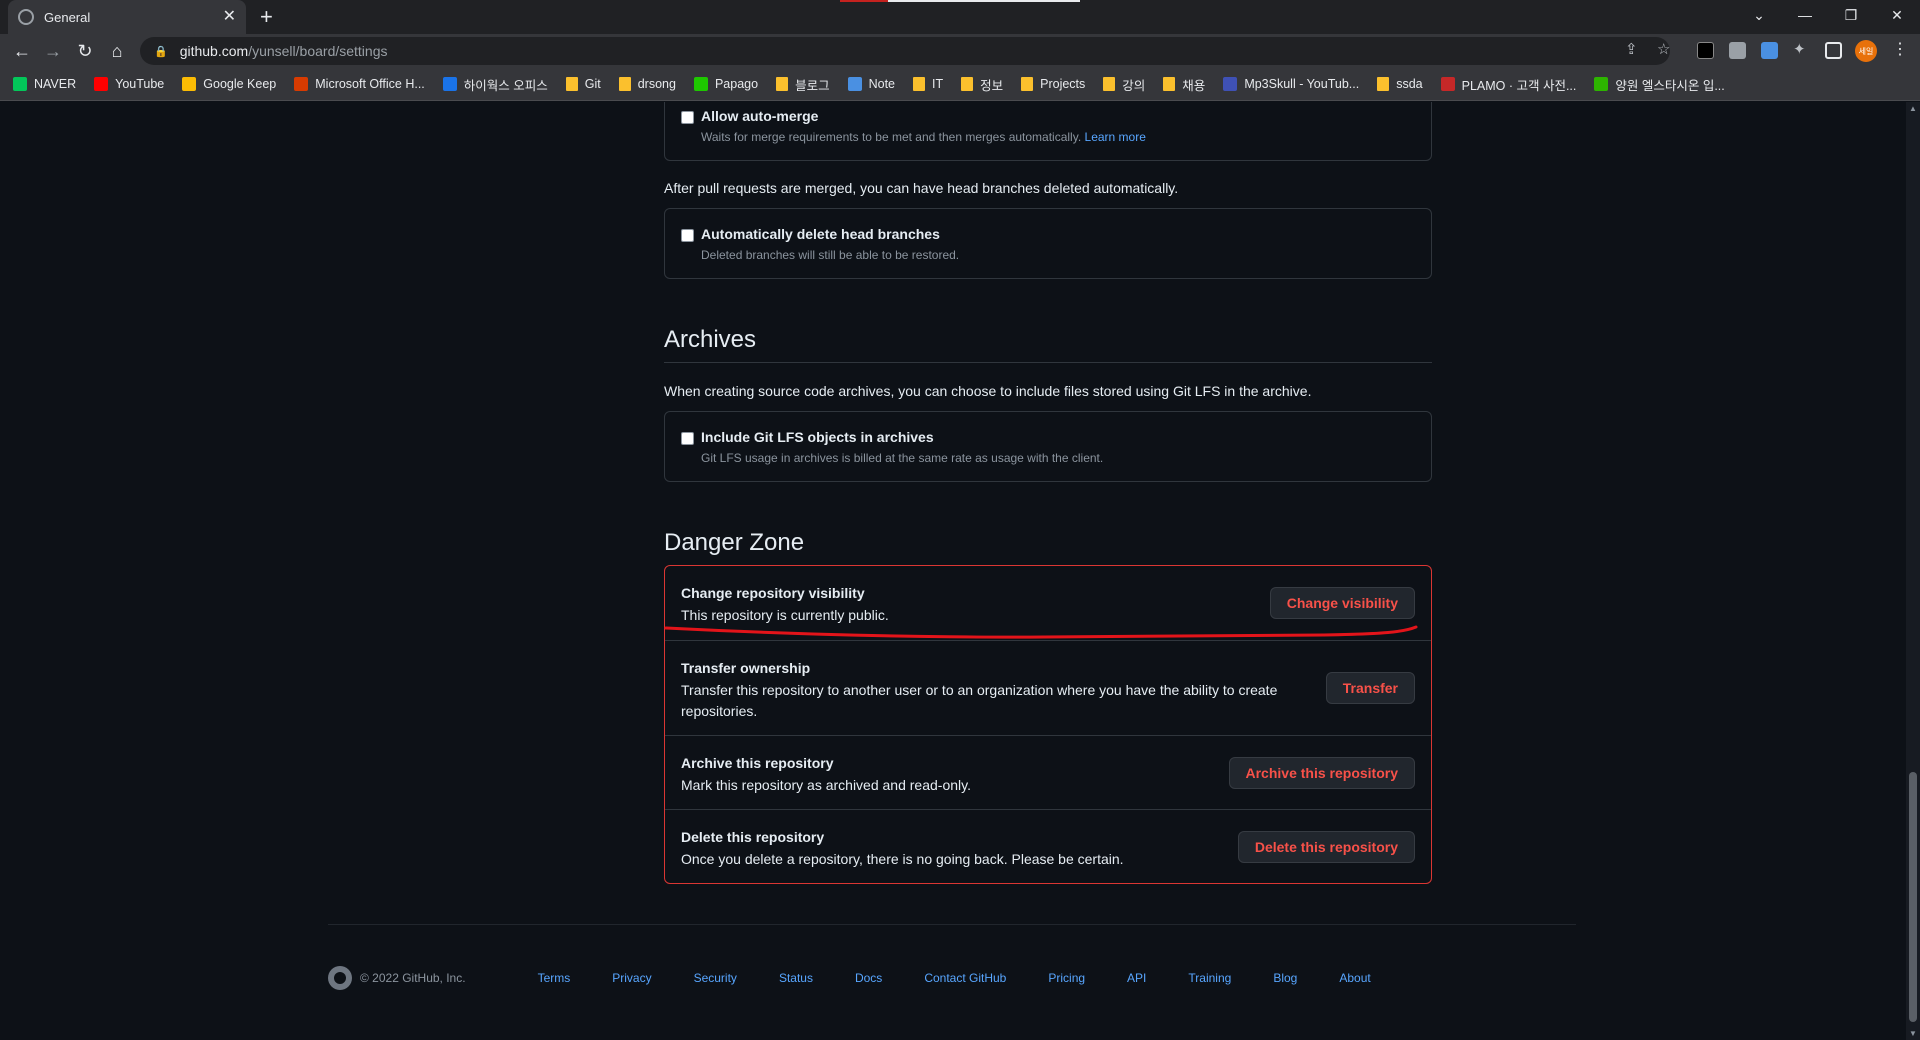  Describe the element at coordinates (127, 17) in the screenshot. I see `tab-general: General ✕` at that location.